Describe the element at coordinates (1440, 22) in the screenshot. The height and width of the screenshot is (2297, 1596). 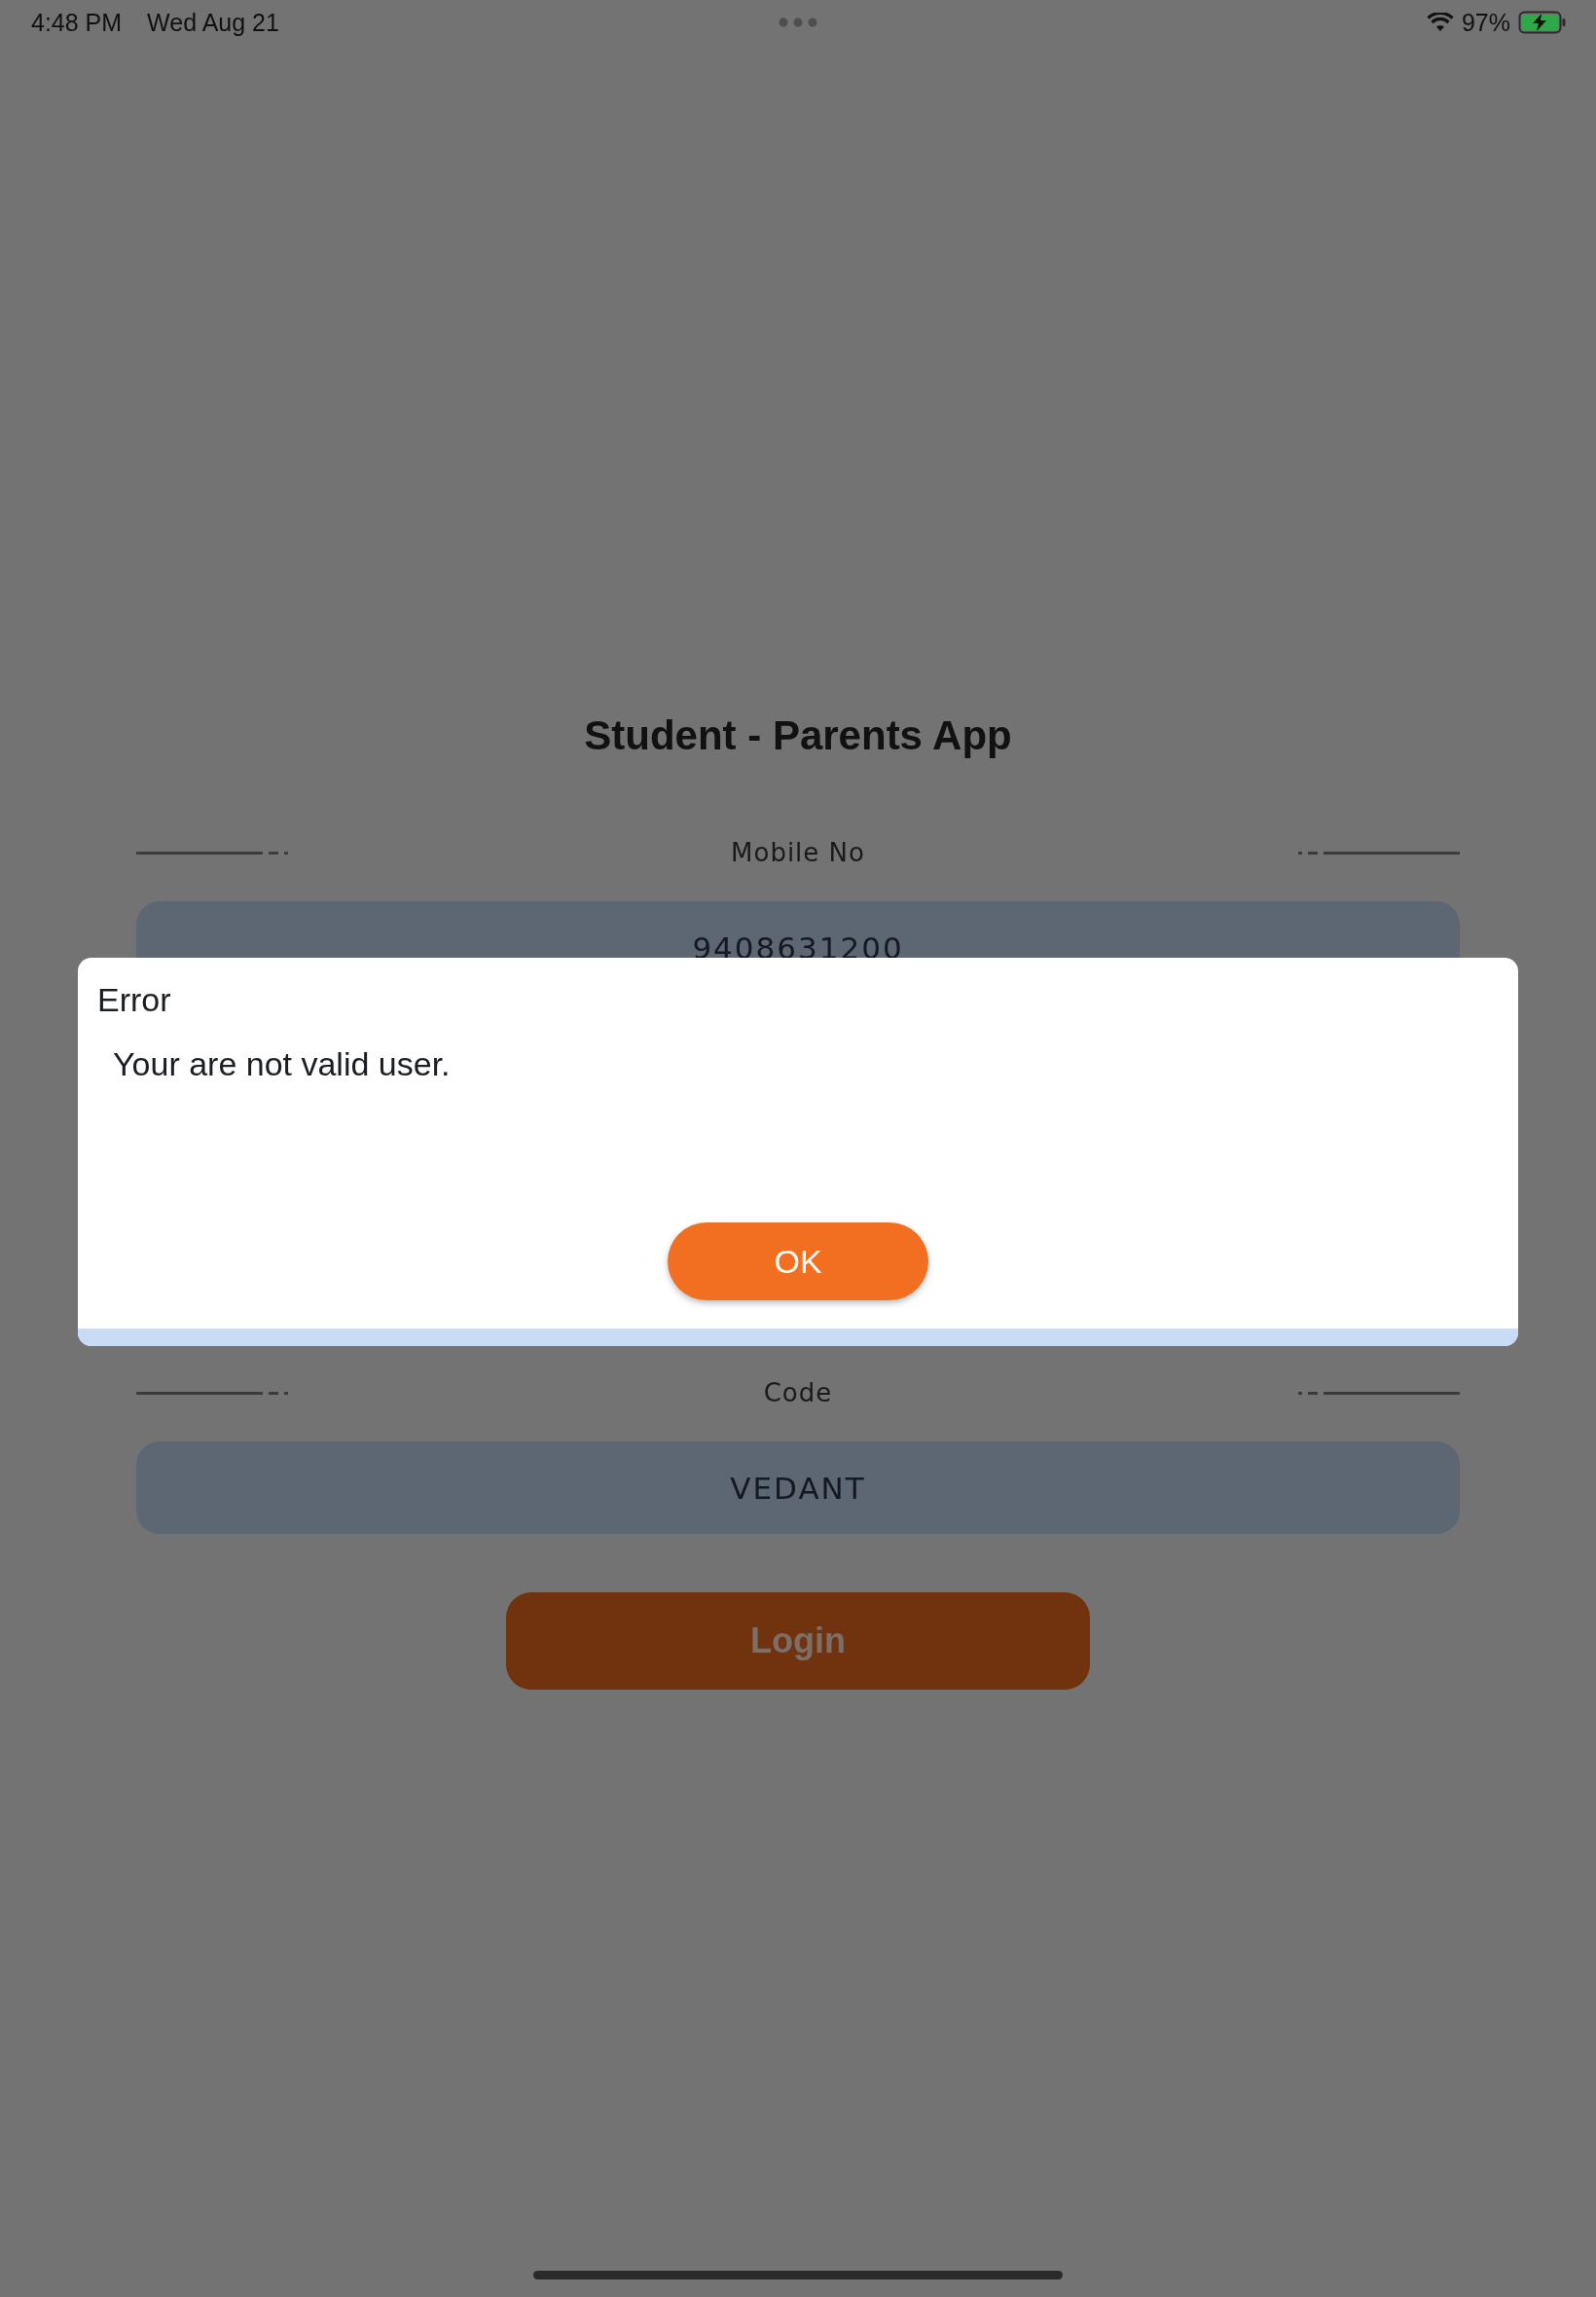
I see `wifi-icon` at that location.